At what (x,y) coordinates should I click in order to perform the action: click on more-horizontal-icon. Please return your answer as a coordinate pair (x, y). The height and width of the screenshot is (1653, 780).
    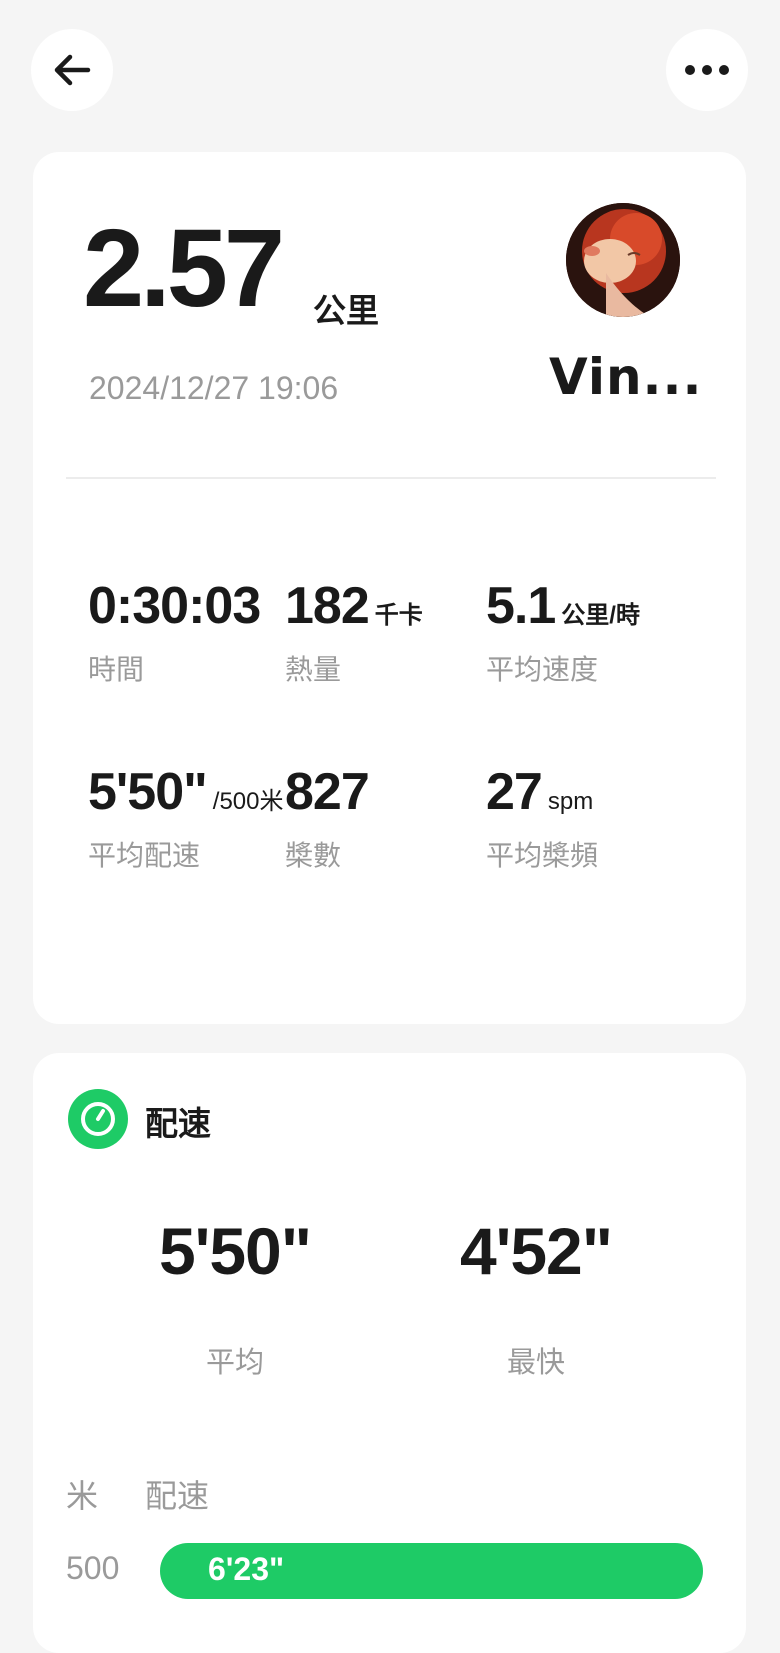
    Looking at the image, I should click on (707, 70).